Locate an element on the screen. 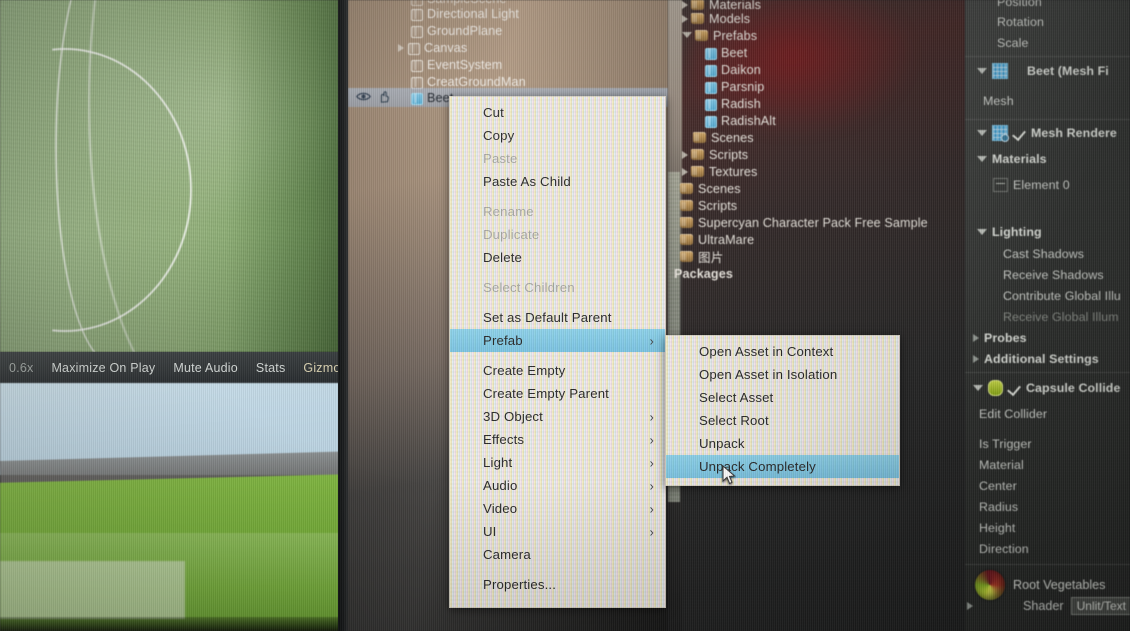 Image resolution: width=1130 pixels, height=631 pixels. inspector-section-probes: Probes is located at coordinates (1047, 337).